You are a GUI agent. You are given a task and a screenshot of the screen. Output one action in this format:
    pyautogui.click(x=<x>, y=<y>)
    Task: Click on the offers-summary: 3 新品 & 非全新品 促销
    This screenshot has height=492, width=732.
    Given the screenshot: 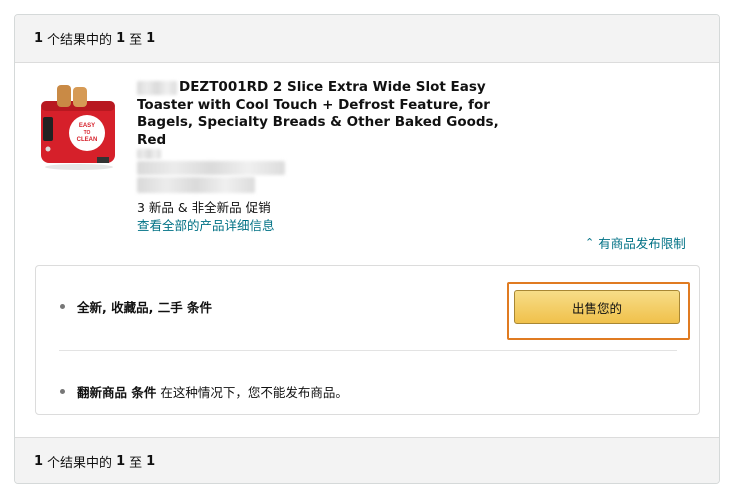 What is the action you would take?
    pyautogui.click(x=204, y=207)
    